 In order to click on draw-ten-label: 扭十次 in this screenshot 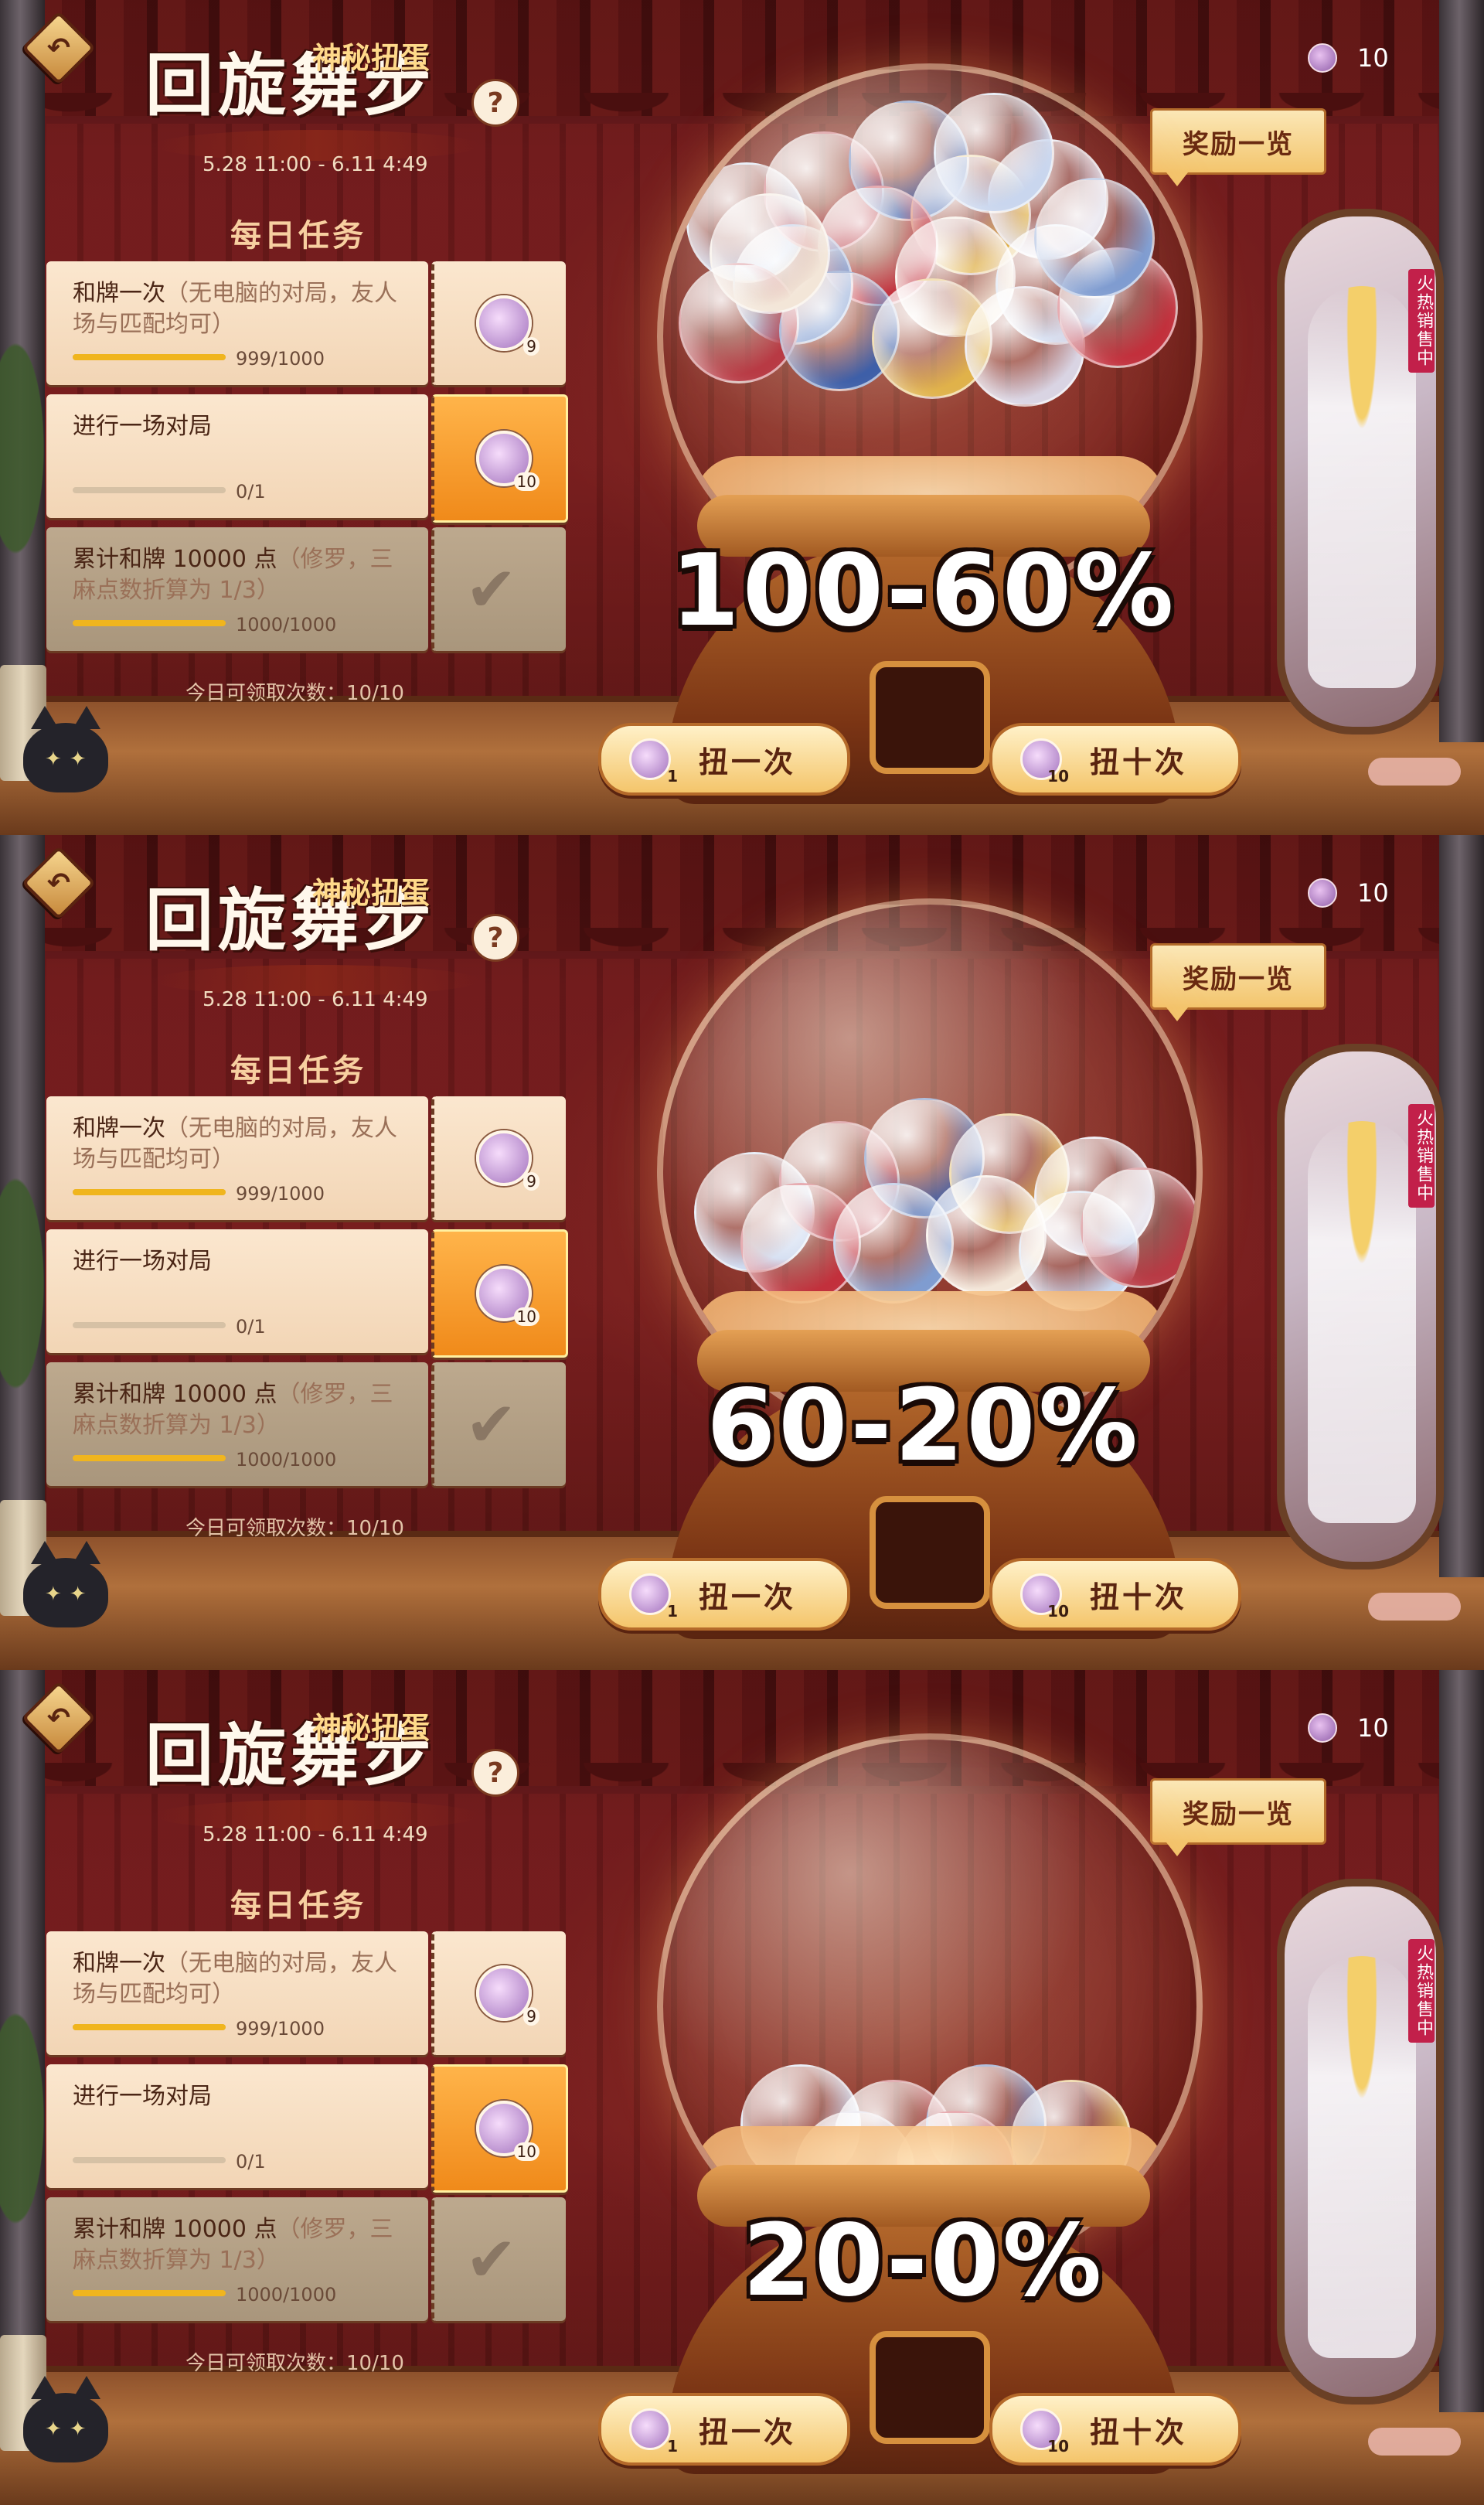, I will do `click(1138, 1597)`.